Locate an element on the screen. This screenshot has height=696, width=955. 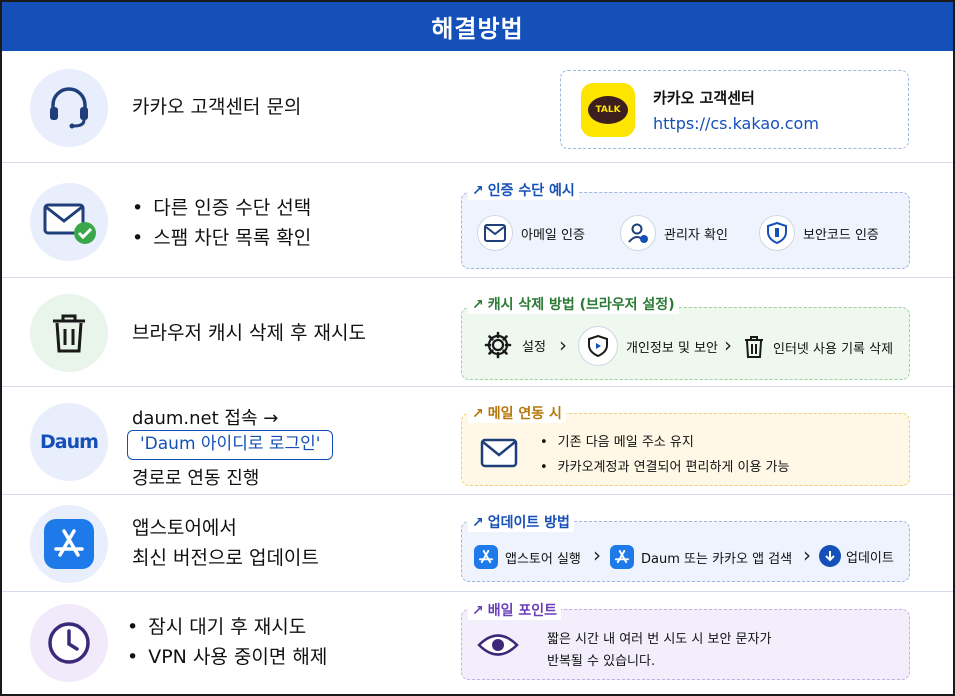
mail-link-bullets: 기존 다음 메일 주소 유지 카카오계정과 연결되어 편리하게 이용 가능 is located at coordinates (665, 455).